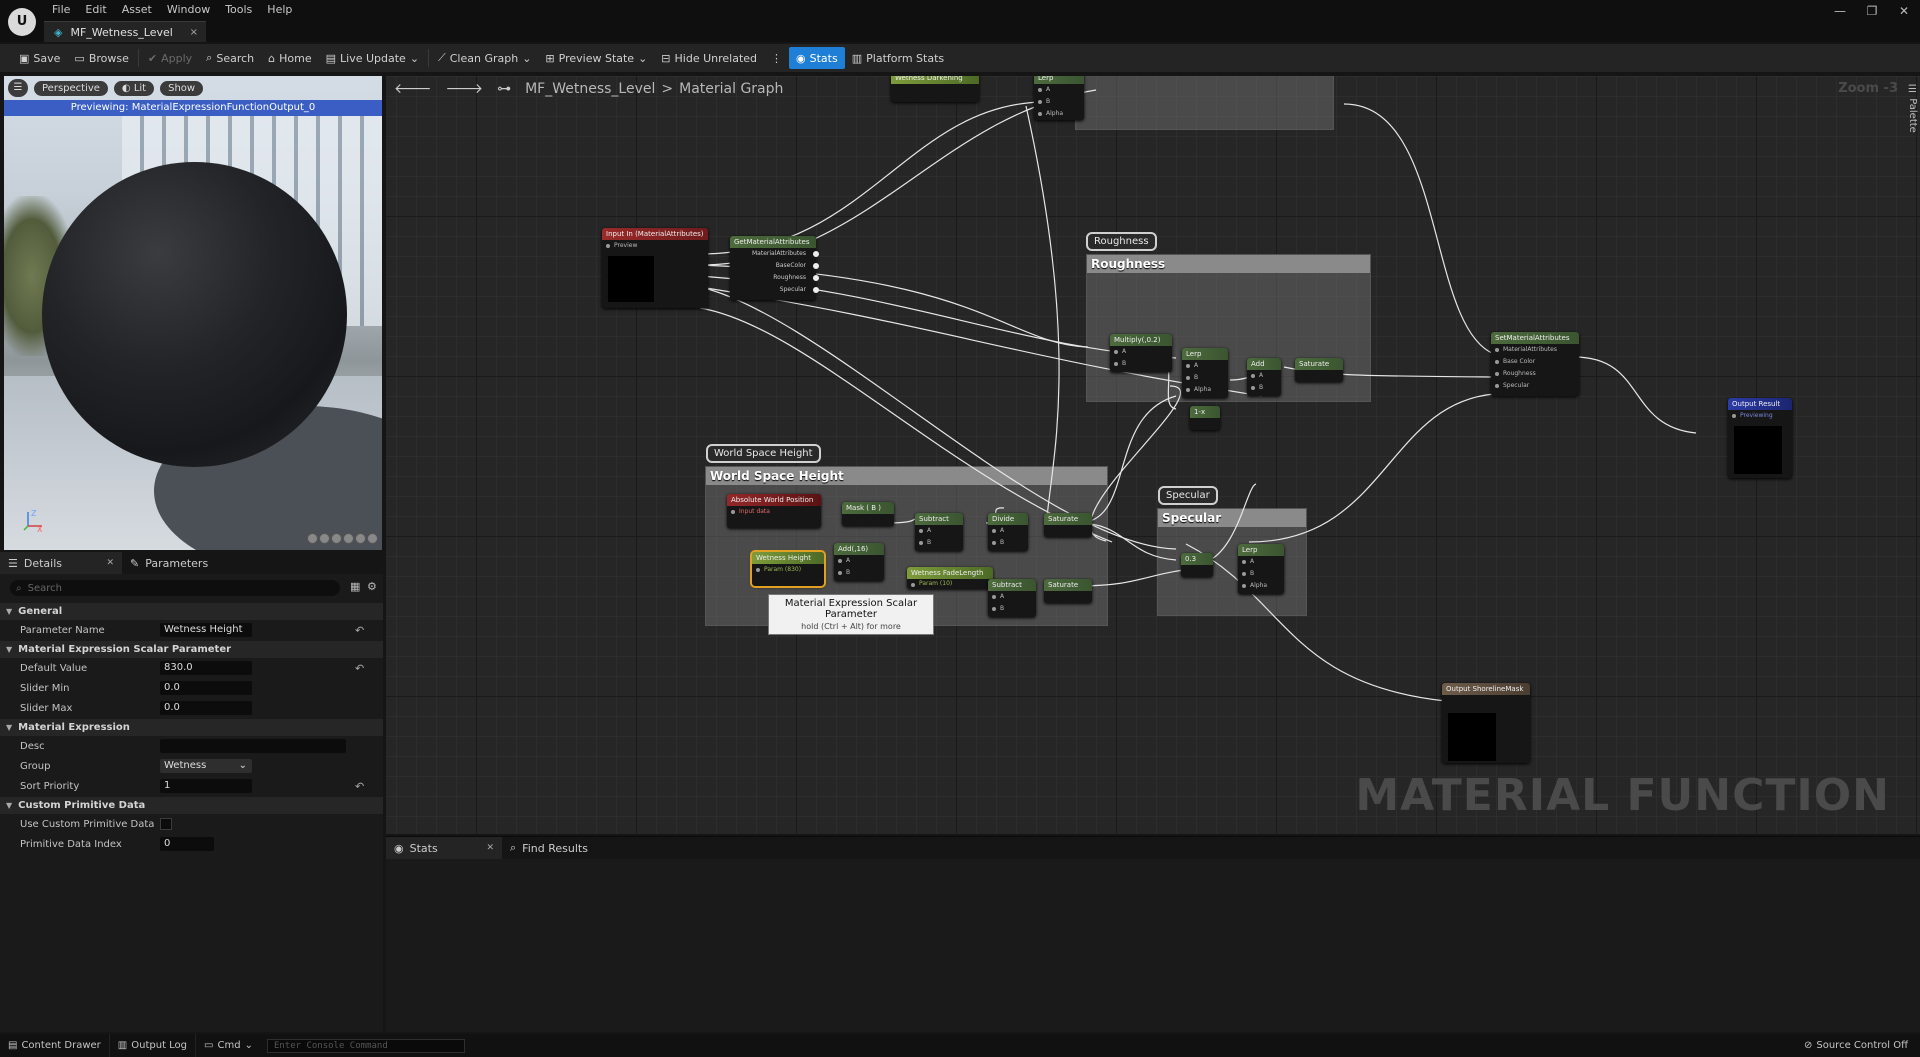  What do you see at coordinates (191, 727) in the screenshot?
I see `category-material-expression: ▼ Material Expression` at bounding box center [191, 727].